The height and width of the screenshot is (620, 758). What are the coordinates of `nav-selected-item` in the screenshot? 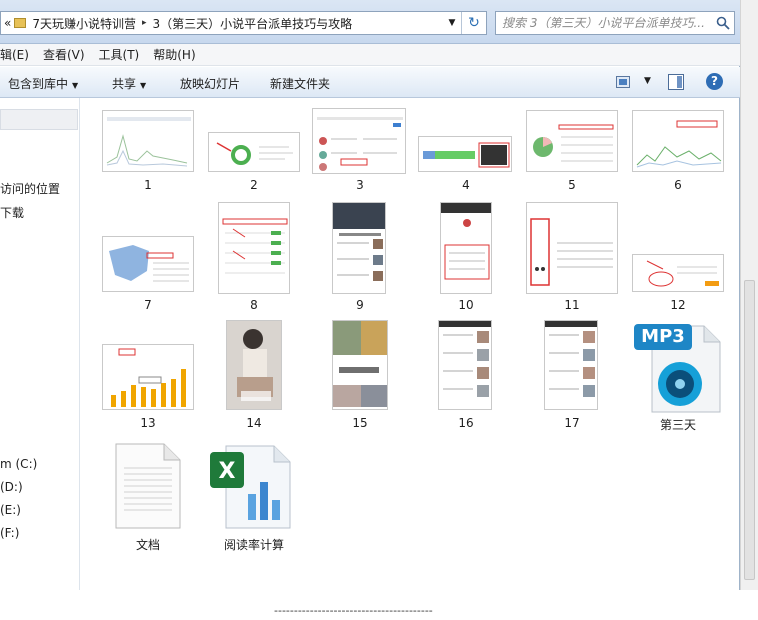 It's located at (39, 119).